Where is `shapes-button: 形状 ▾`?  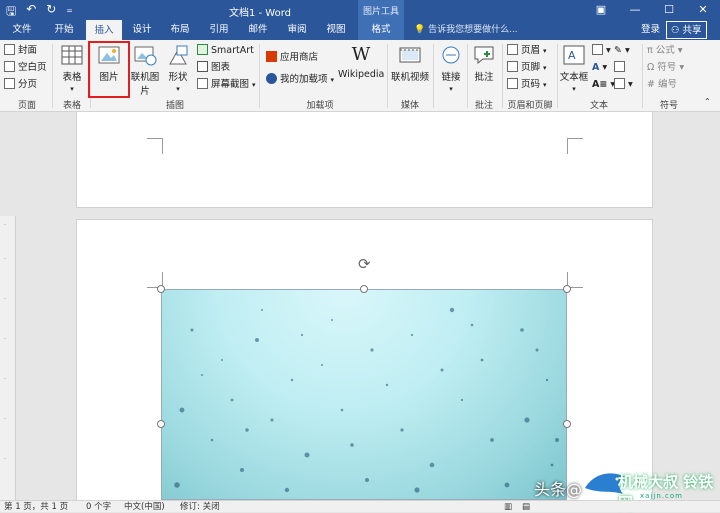
shapes-button: 形状 ▾ is located at coordinates (178, 69).